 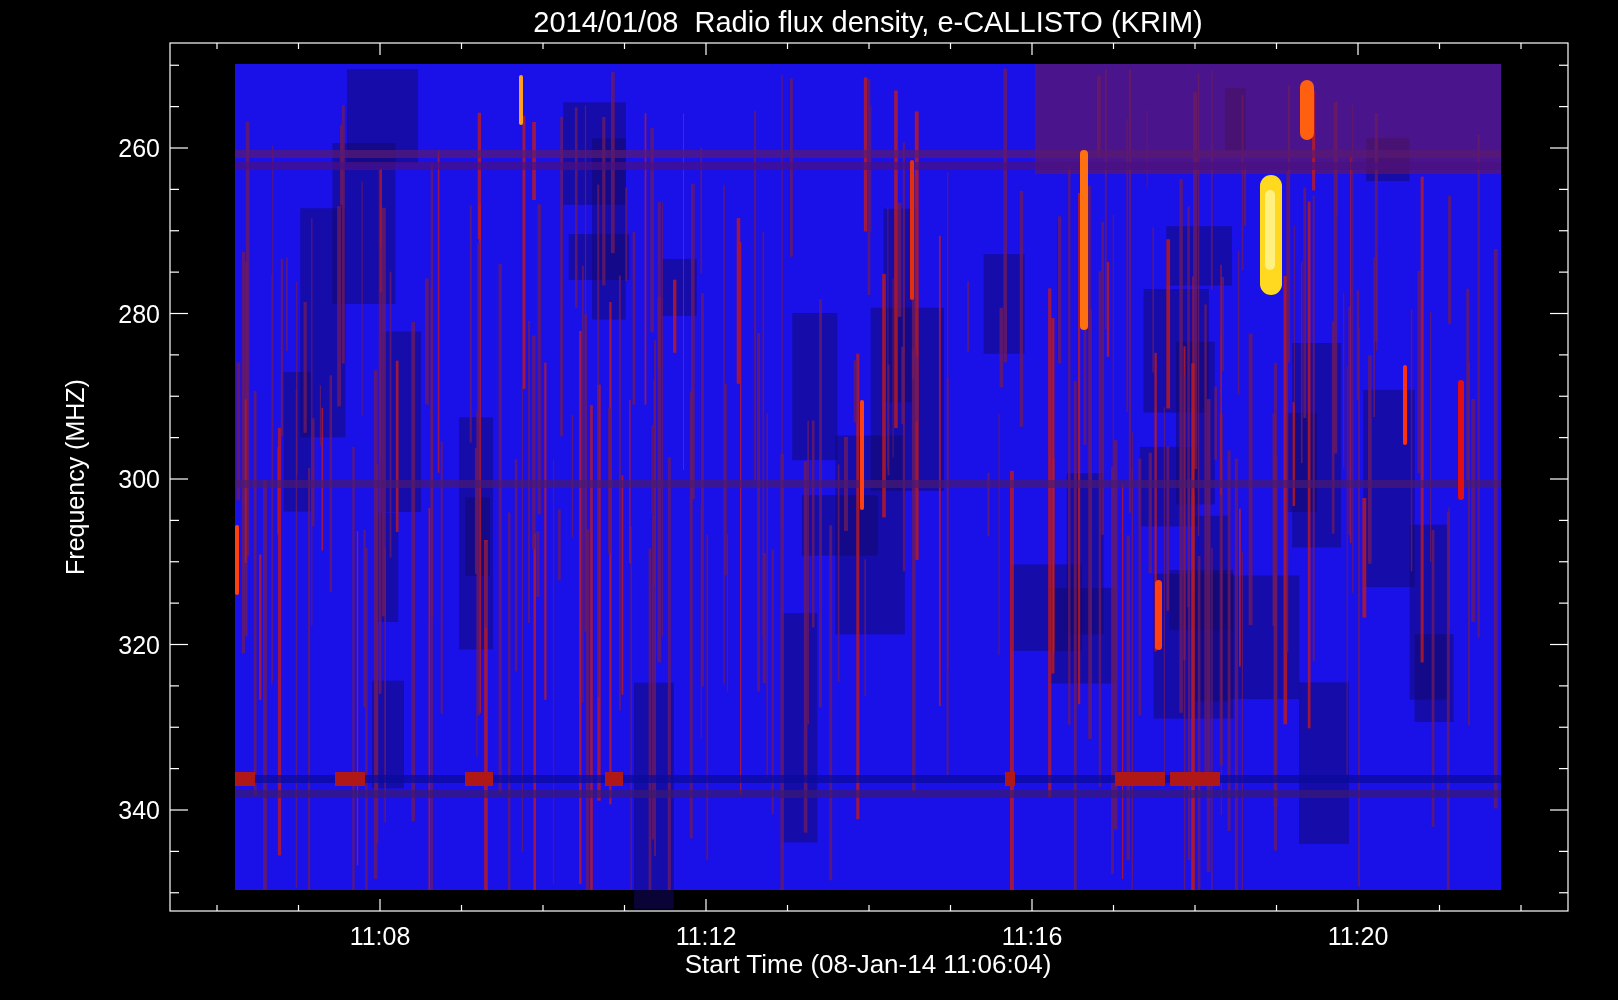 What do you see at coordinates (1358, 936) in the screenshot?
I see `x-tick-label: 11:20` at bounding box center [1358, 936].